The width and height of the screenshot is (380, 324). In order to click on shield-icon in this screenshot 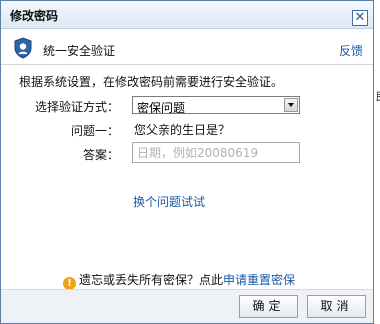, I will do `click(23, 48)`.